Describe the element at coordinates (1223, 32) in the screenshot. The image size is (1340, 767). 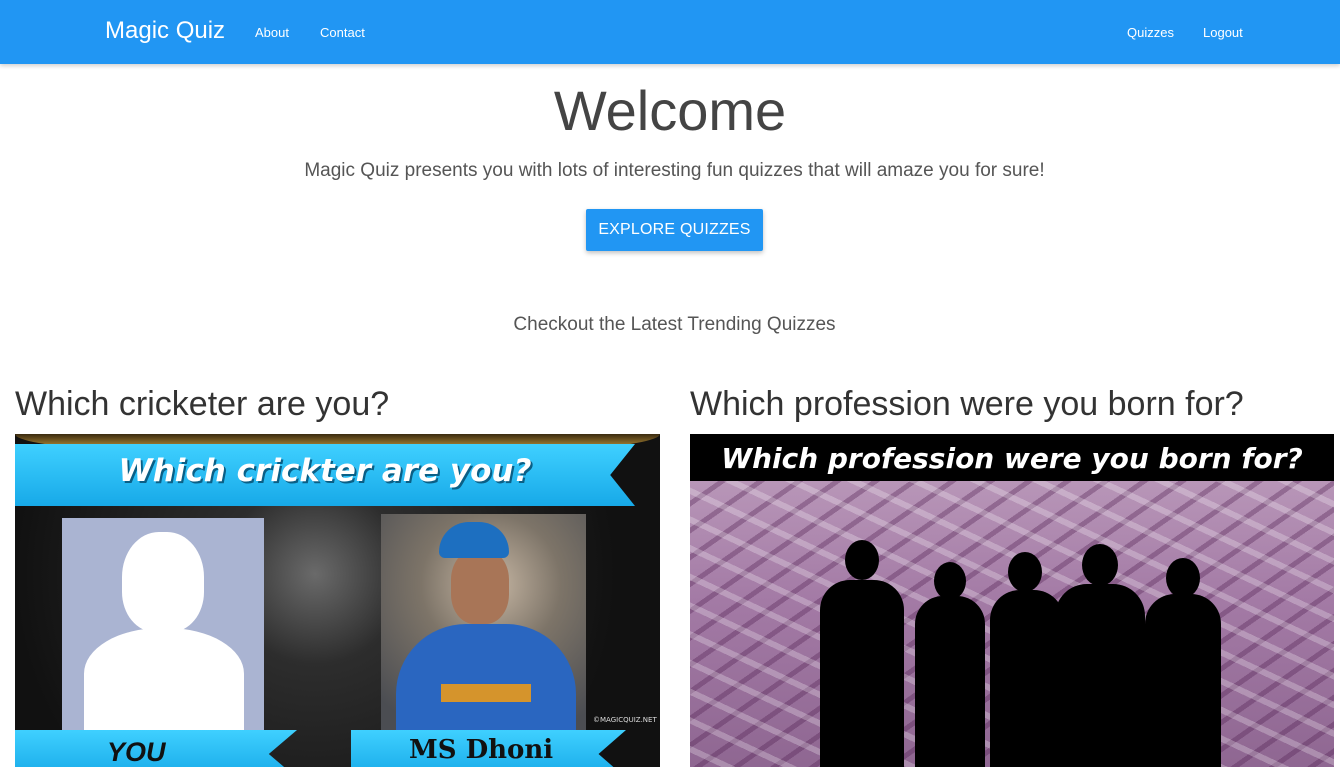
I see `nav-link-logout: Logout` at that location.